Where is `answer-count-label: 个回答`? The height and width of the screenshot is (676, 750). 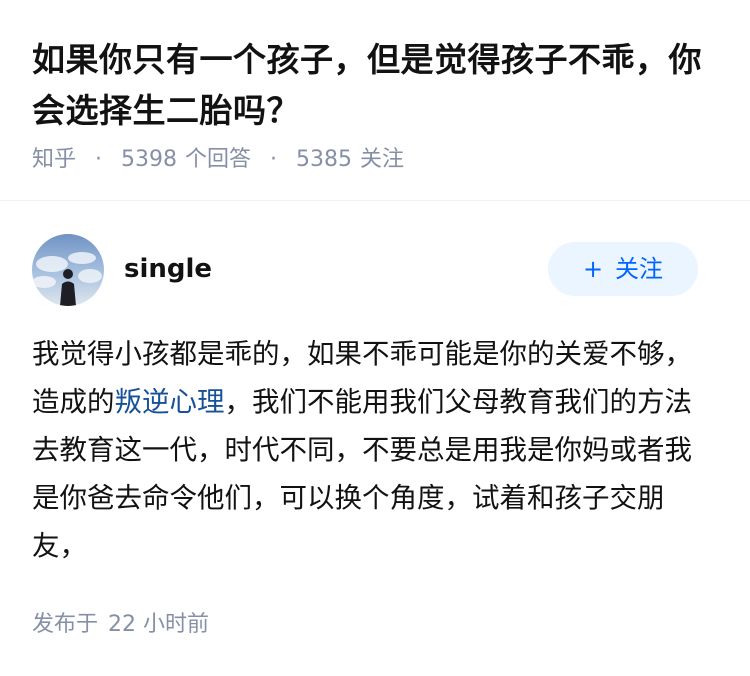 answer-count-label: 个回答 is located at coordinates (218, 159).